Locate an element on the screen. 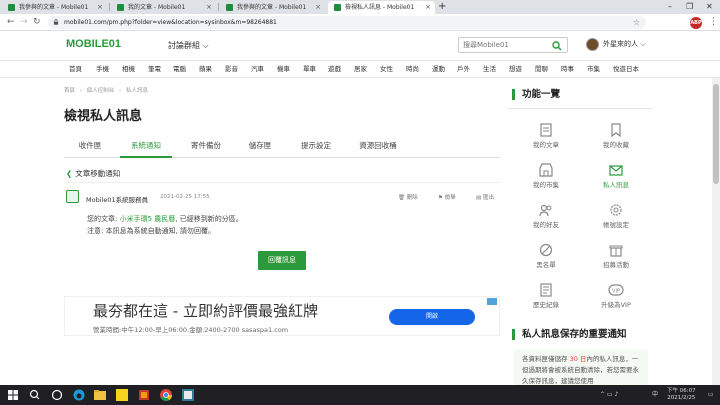 The image size is (720, 405). category-link: 時尚 is located at coordinates (412, 69).